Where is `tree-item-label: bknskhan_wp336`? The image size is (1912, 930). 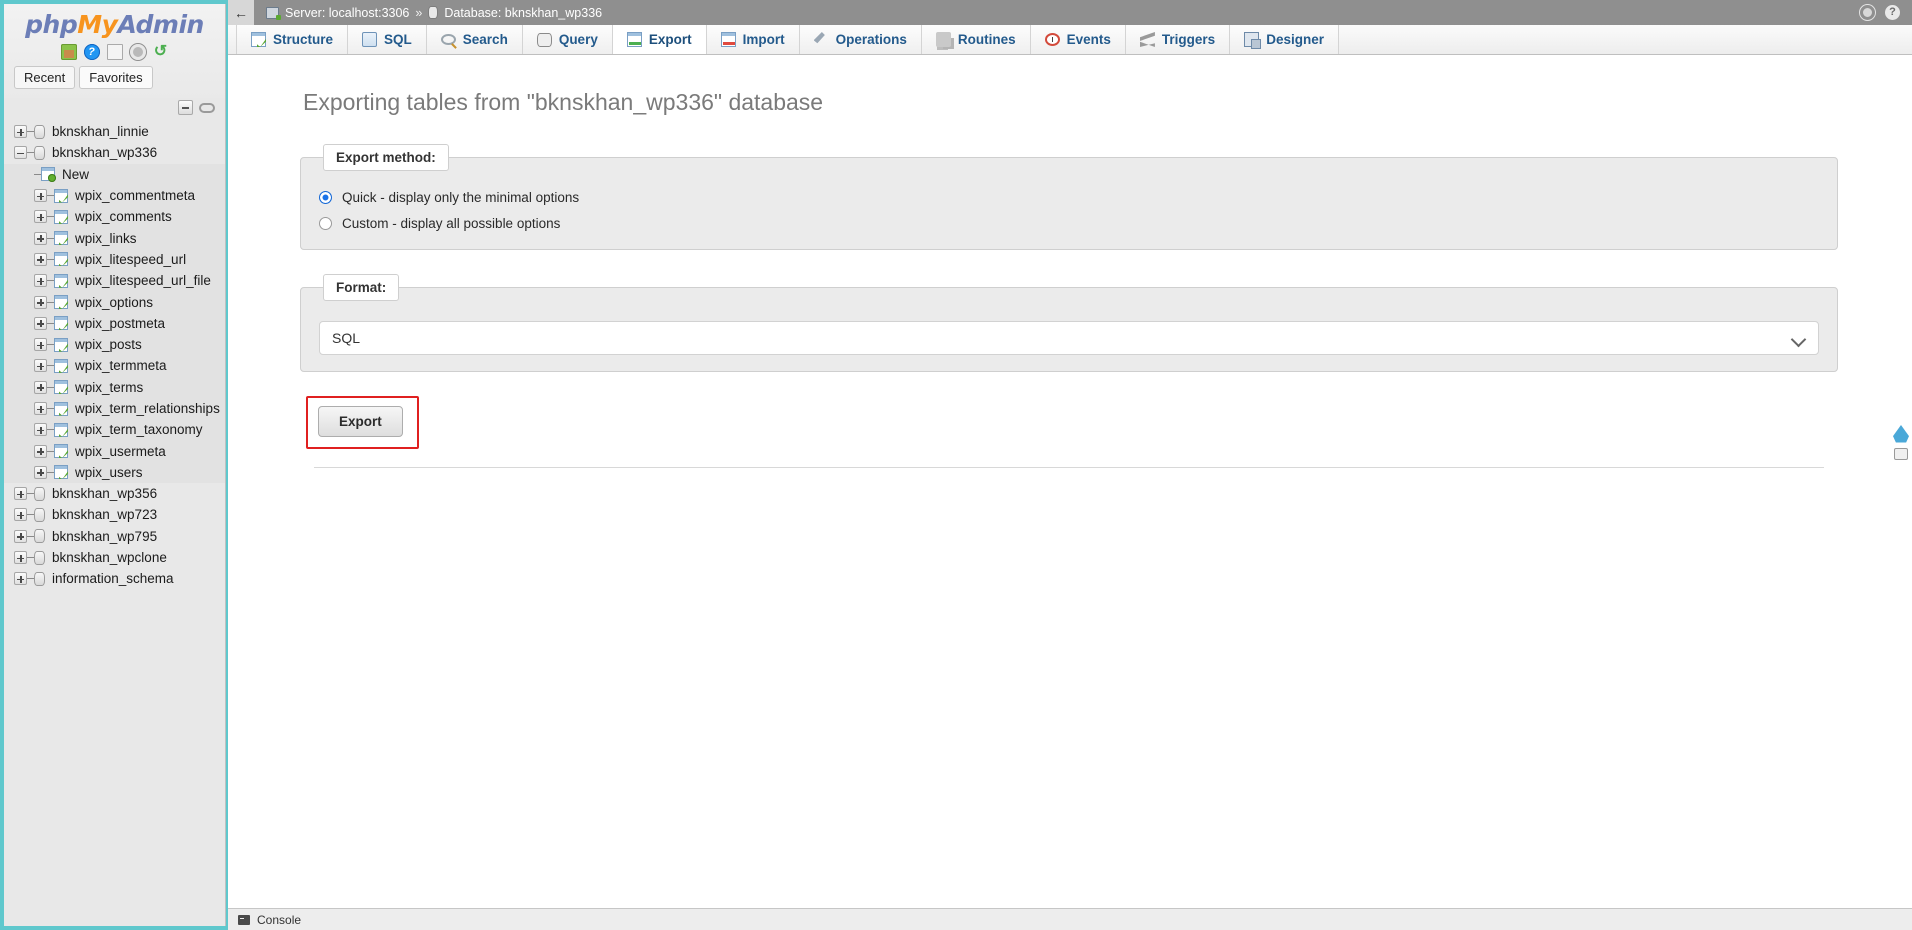 tree-item-label: bknskhan_wp336 is located at coordinates (105, 153).